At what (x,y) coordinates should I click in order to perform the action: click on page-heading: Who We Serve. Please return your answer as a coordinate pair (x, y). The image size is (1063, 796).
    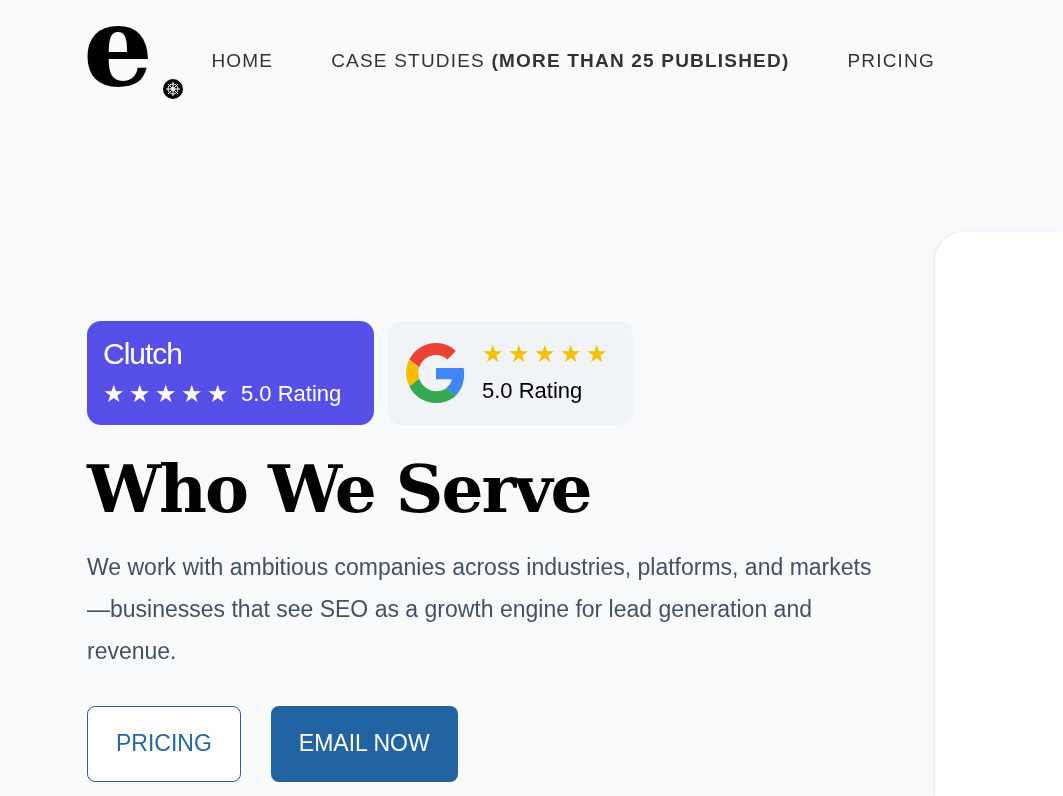
    Looking at the image, I should click on (339, 489).